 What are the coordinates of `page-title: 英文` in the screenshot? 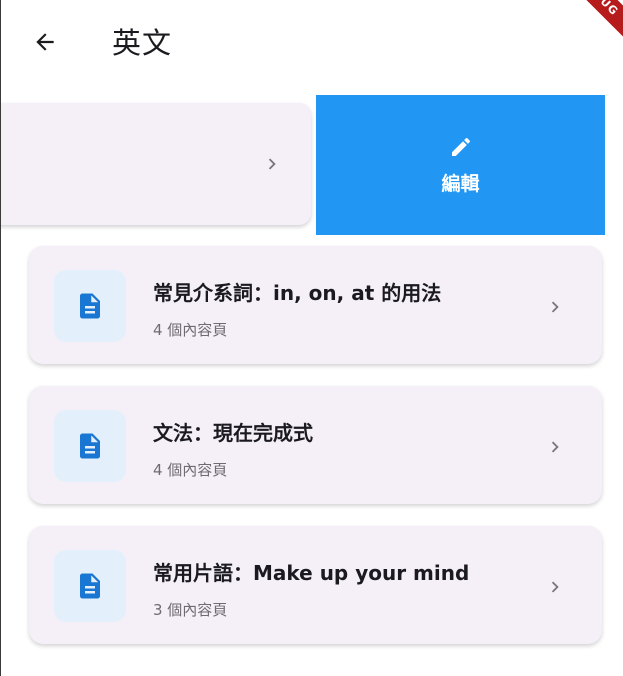 It's located at (142, 43).